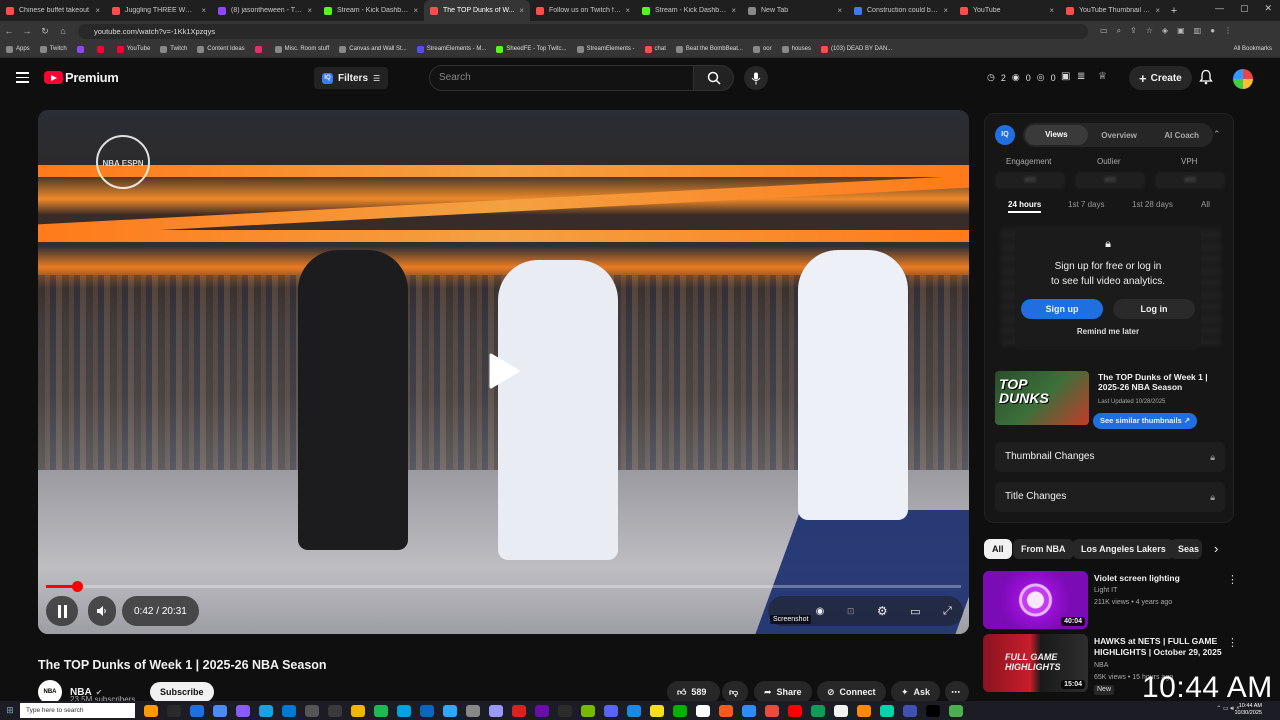 This screenshot has width=1280, height=720. Describe the element at coordinates (1217, 134) in the screenshot. I see `collapse-chevron-icon: ⌃` at that location.